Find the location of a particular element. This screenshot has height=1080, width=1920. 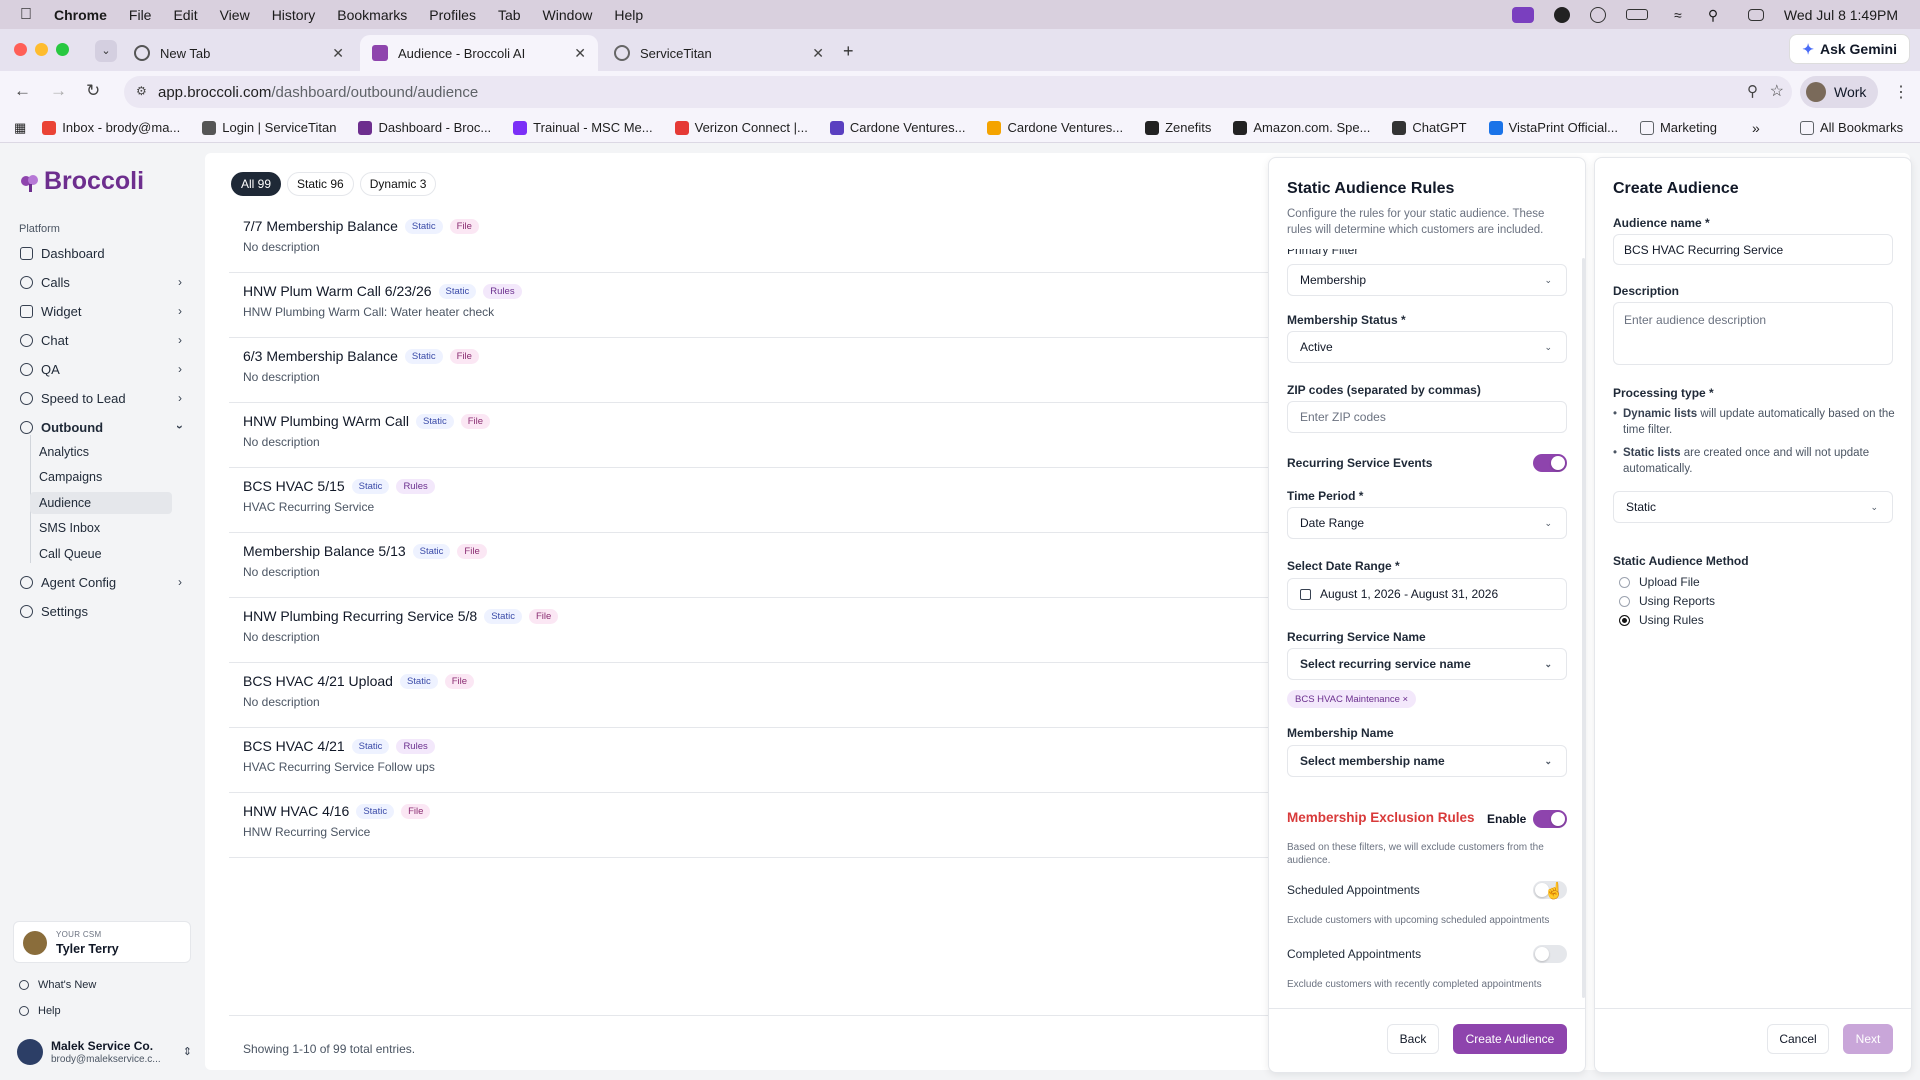

sidebar-item-qa: QA › is located at coordinates (105, 369).